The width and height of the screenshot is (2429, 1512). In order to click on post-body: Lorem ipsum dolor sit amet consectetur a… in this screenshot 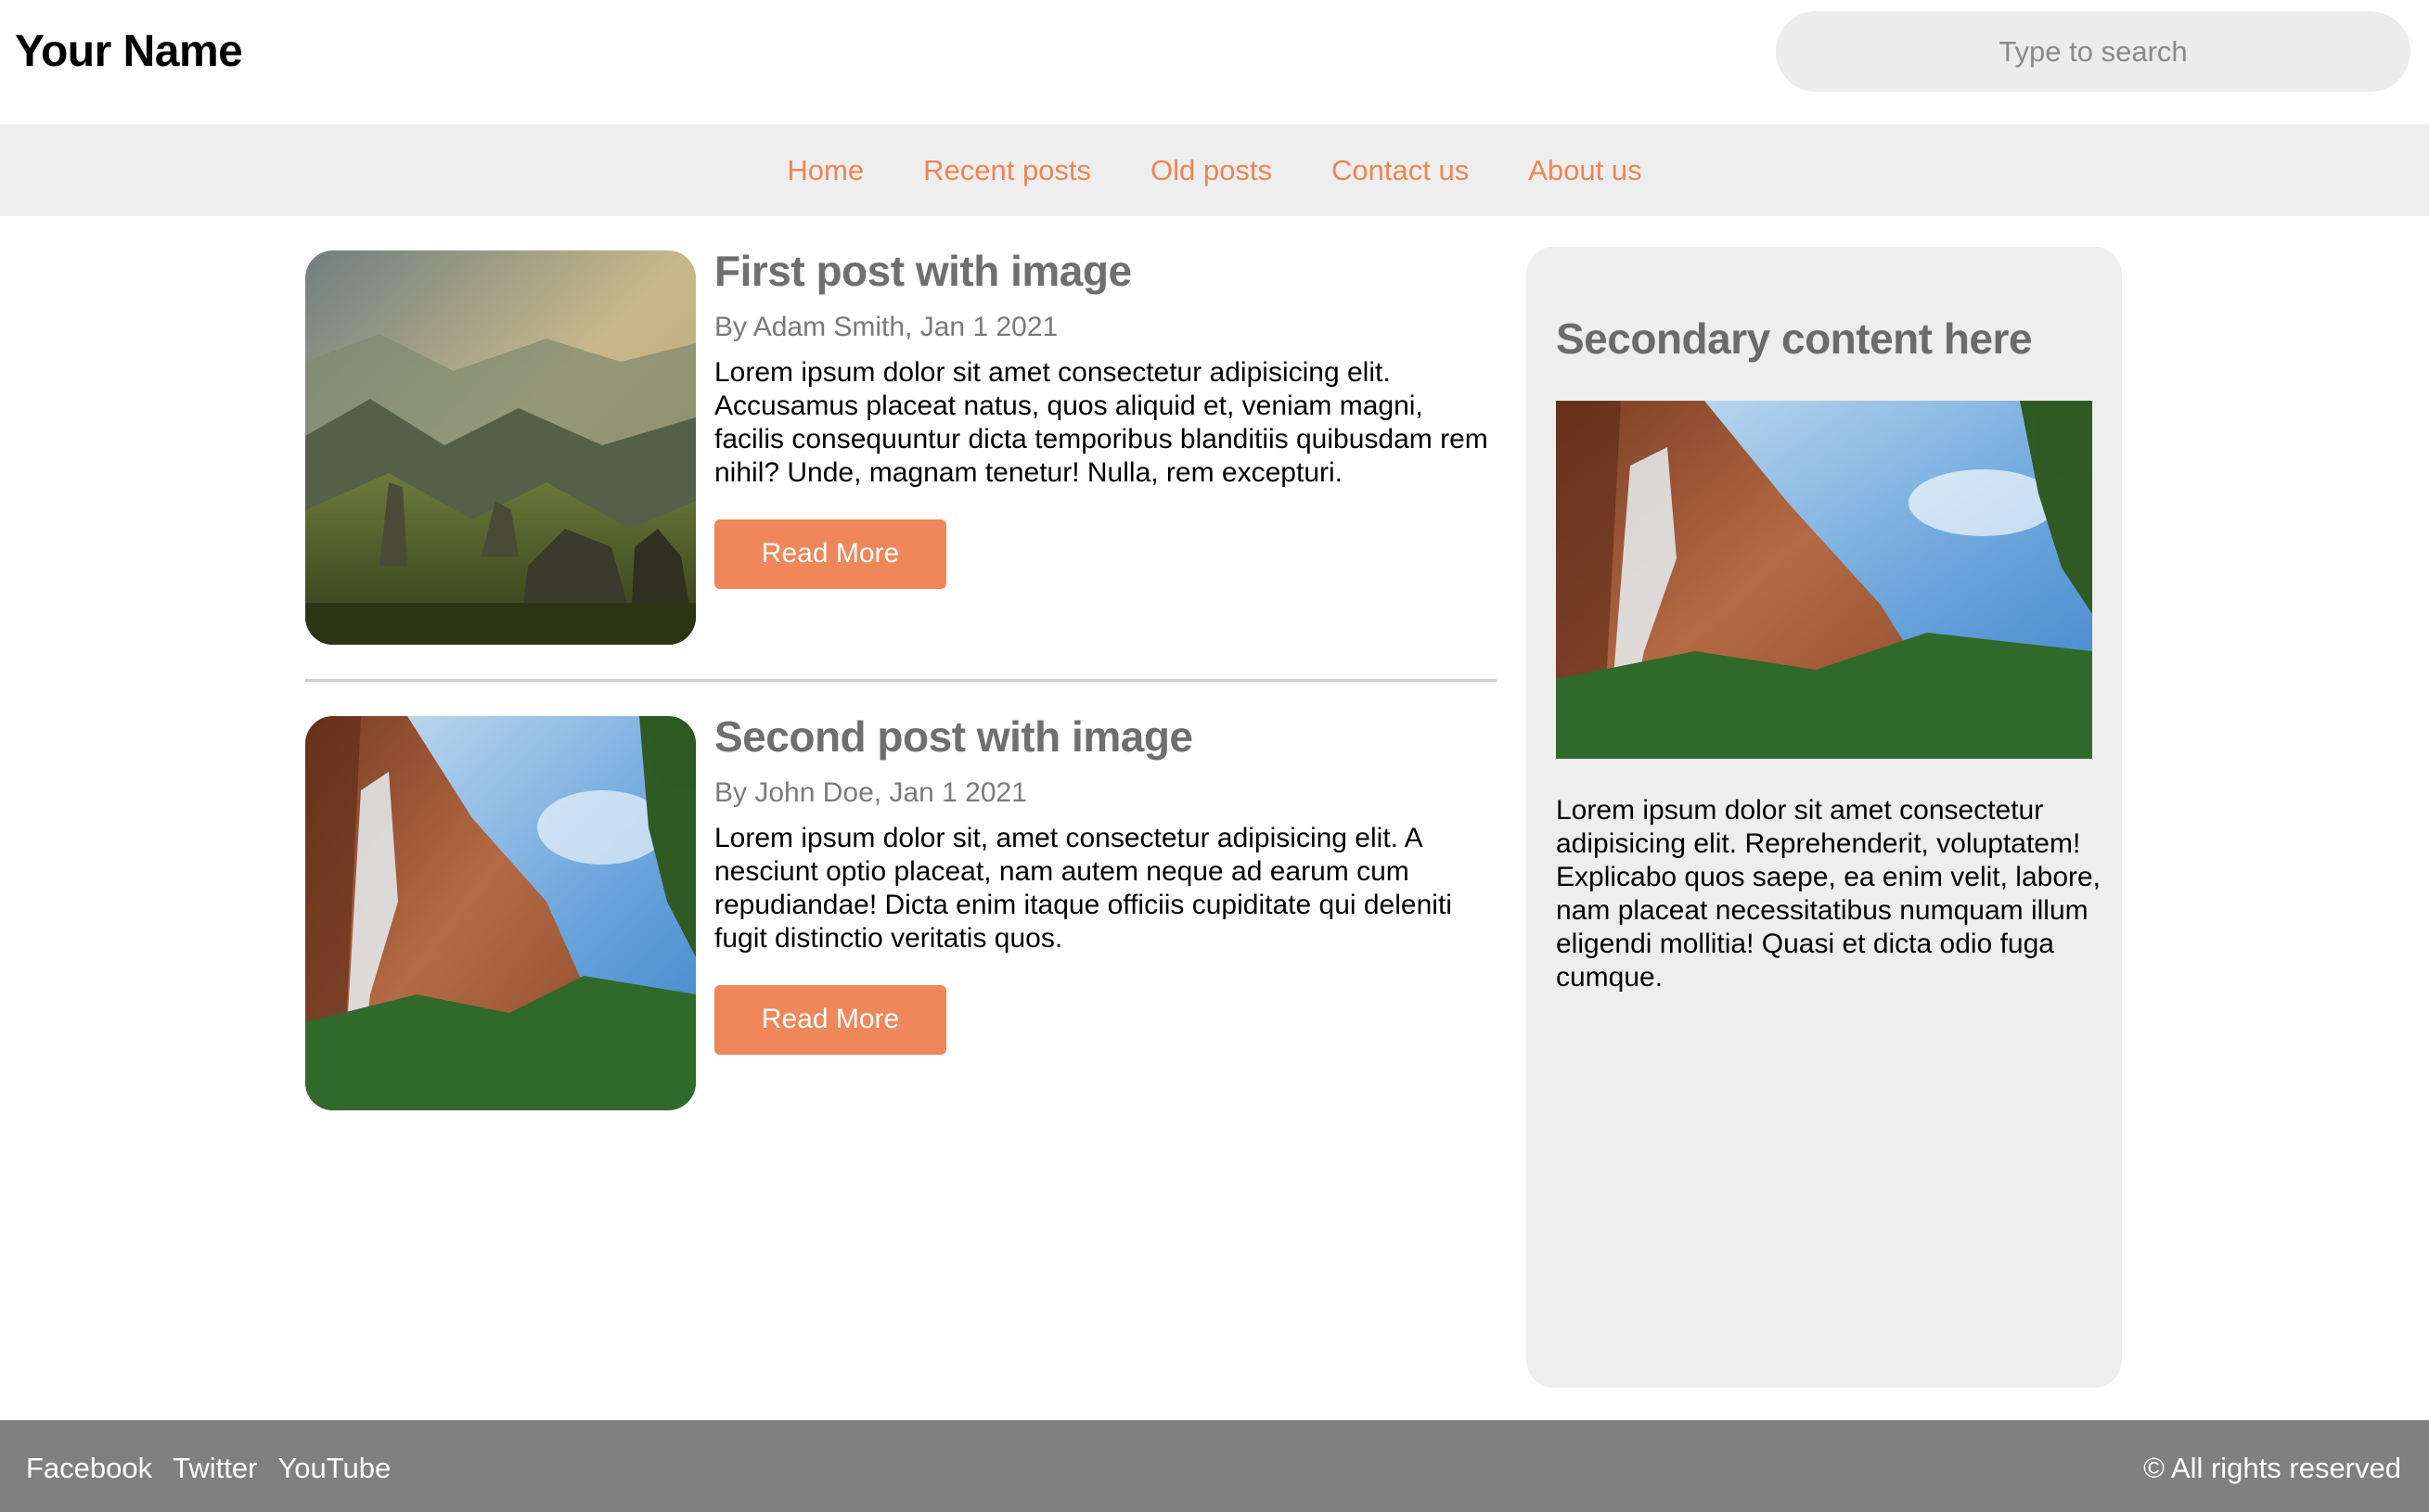, I will do `click(1101, 422)`.